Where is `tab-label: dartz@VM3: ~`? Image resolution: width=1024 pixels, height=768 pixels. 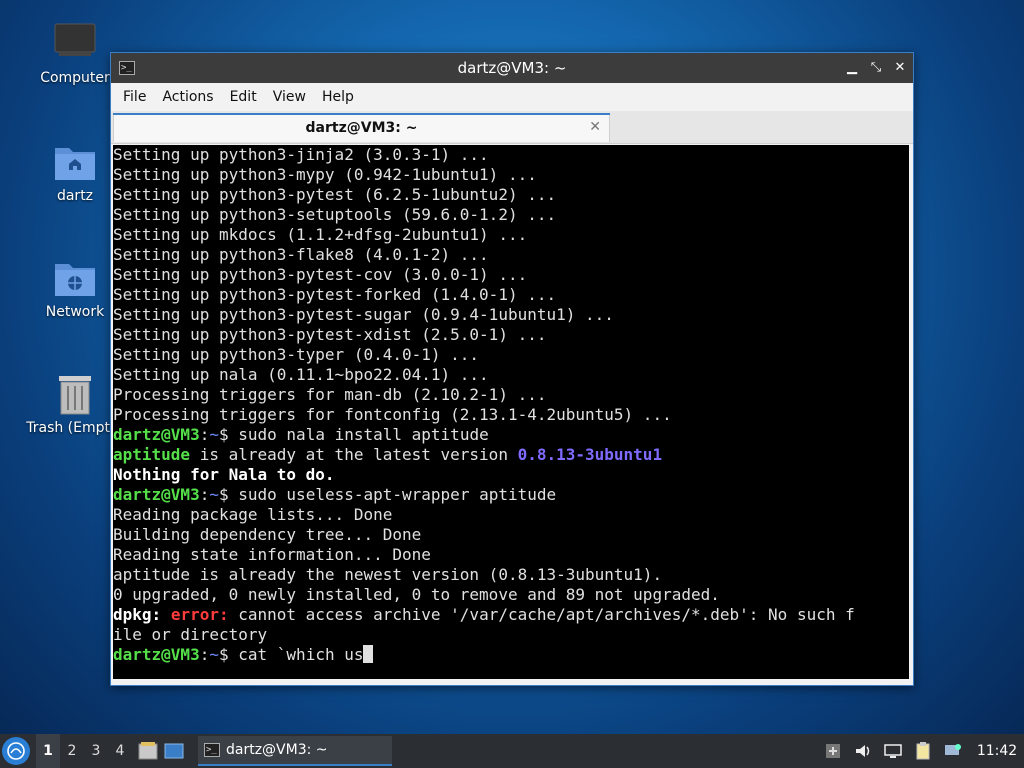 tab-label: dartz@VM3: ~ is located at coordinates (361, 128).